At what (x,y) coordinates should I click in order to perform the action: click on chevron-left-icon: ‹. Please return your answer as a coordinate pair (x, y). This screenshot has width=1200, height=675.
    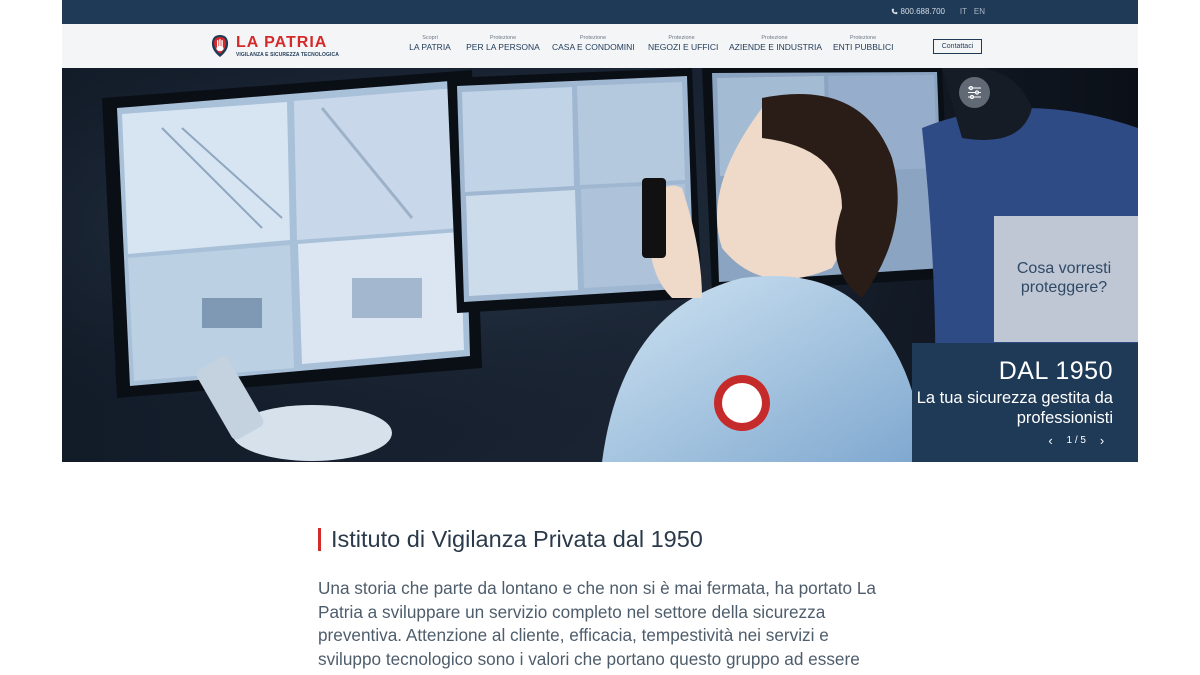
    Looking at the image, I should click on (1051, 440).